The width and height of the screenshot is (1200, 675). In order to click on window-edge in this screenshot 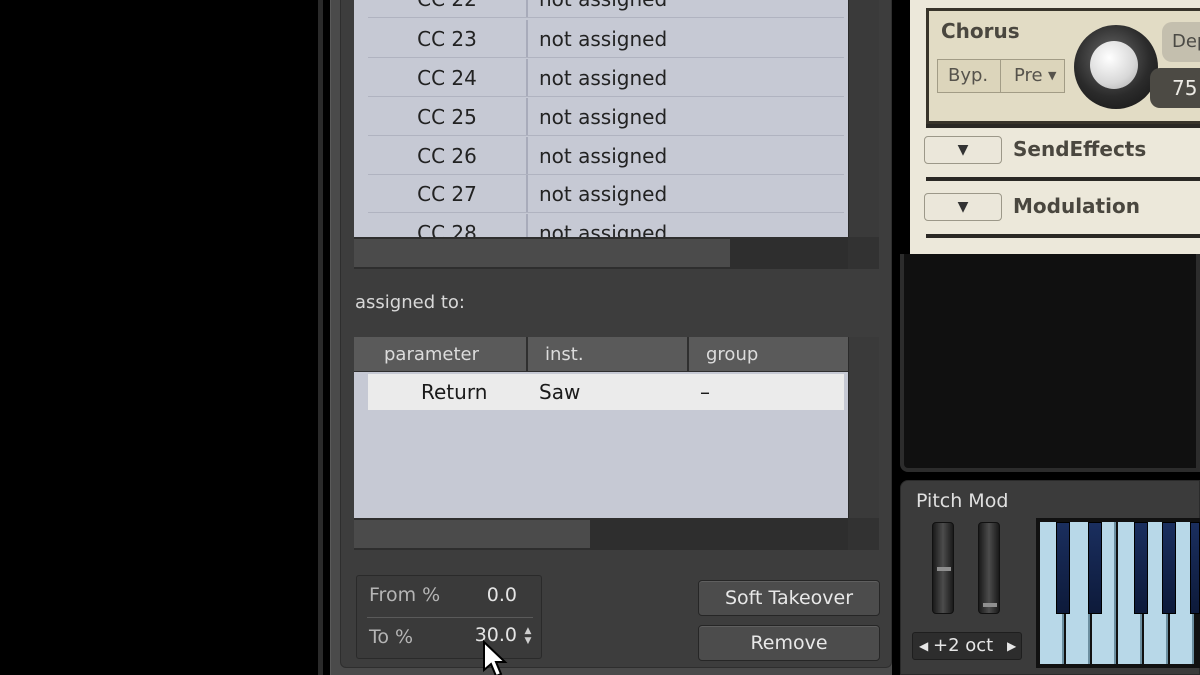, I will do `click(320, 337)`.